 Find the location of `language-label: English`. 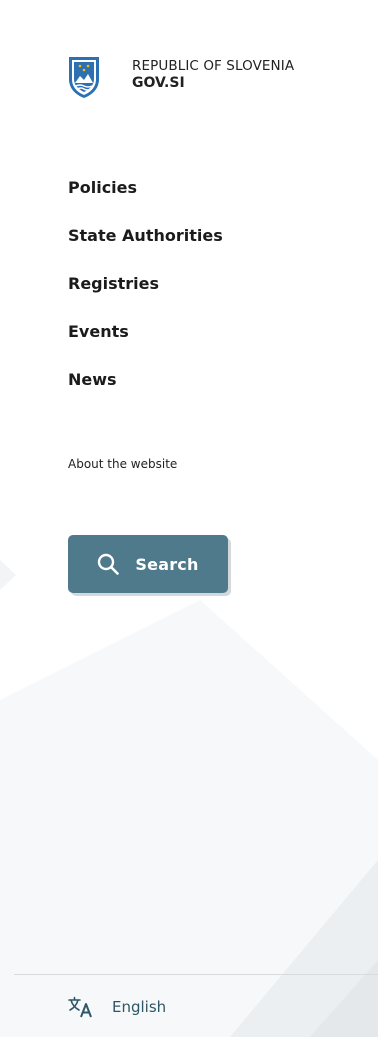

language-label: English is located at coordinates (139, 1007).